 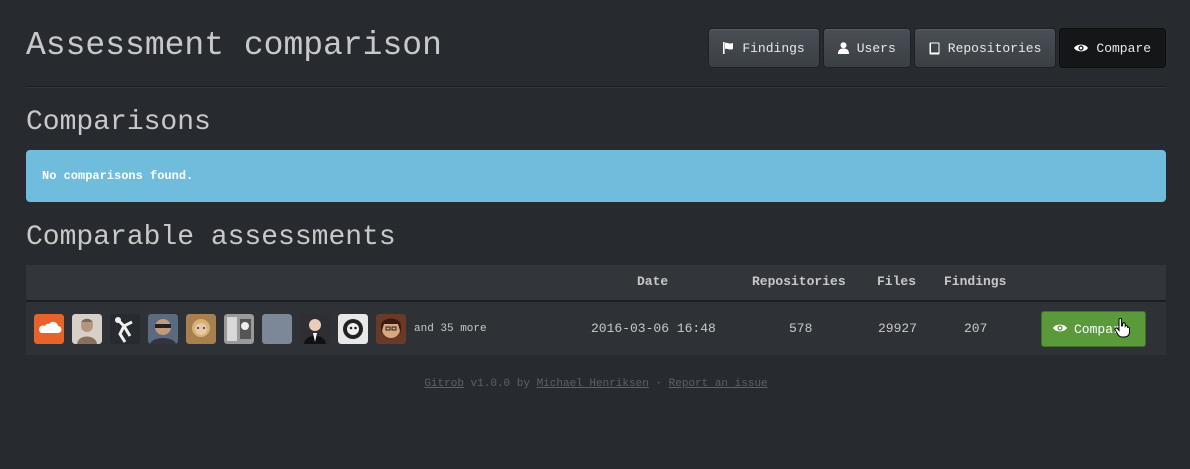 I want to click on row-files: 29927, so click(x=898, y=328).